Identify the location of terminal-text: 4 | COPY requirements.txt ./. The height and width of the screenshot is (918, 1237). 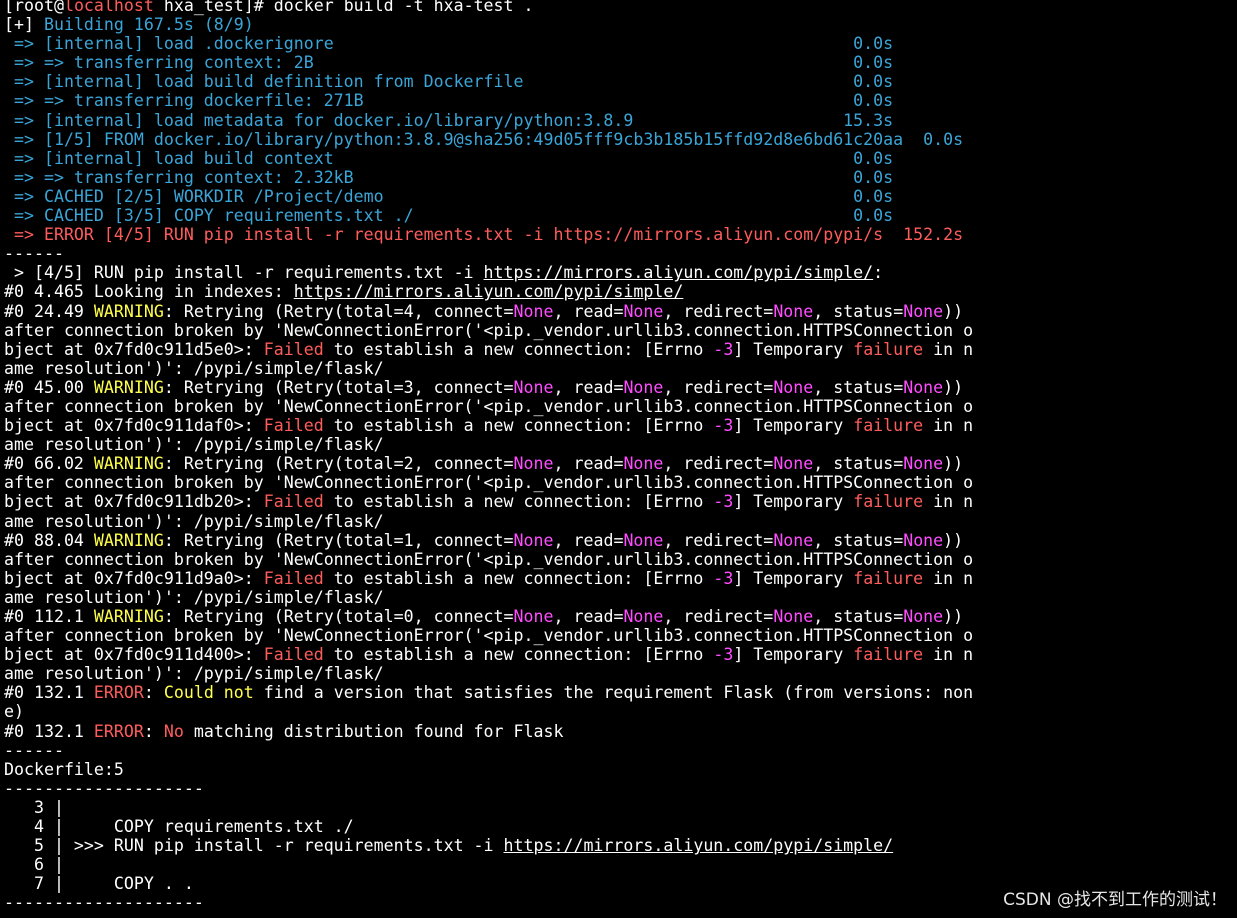
(179, 827).